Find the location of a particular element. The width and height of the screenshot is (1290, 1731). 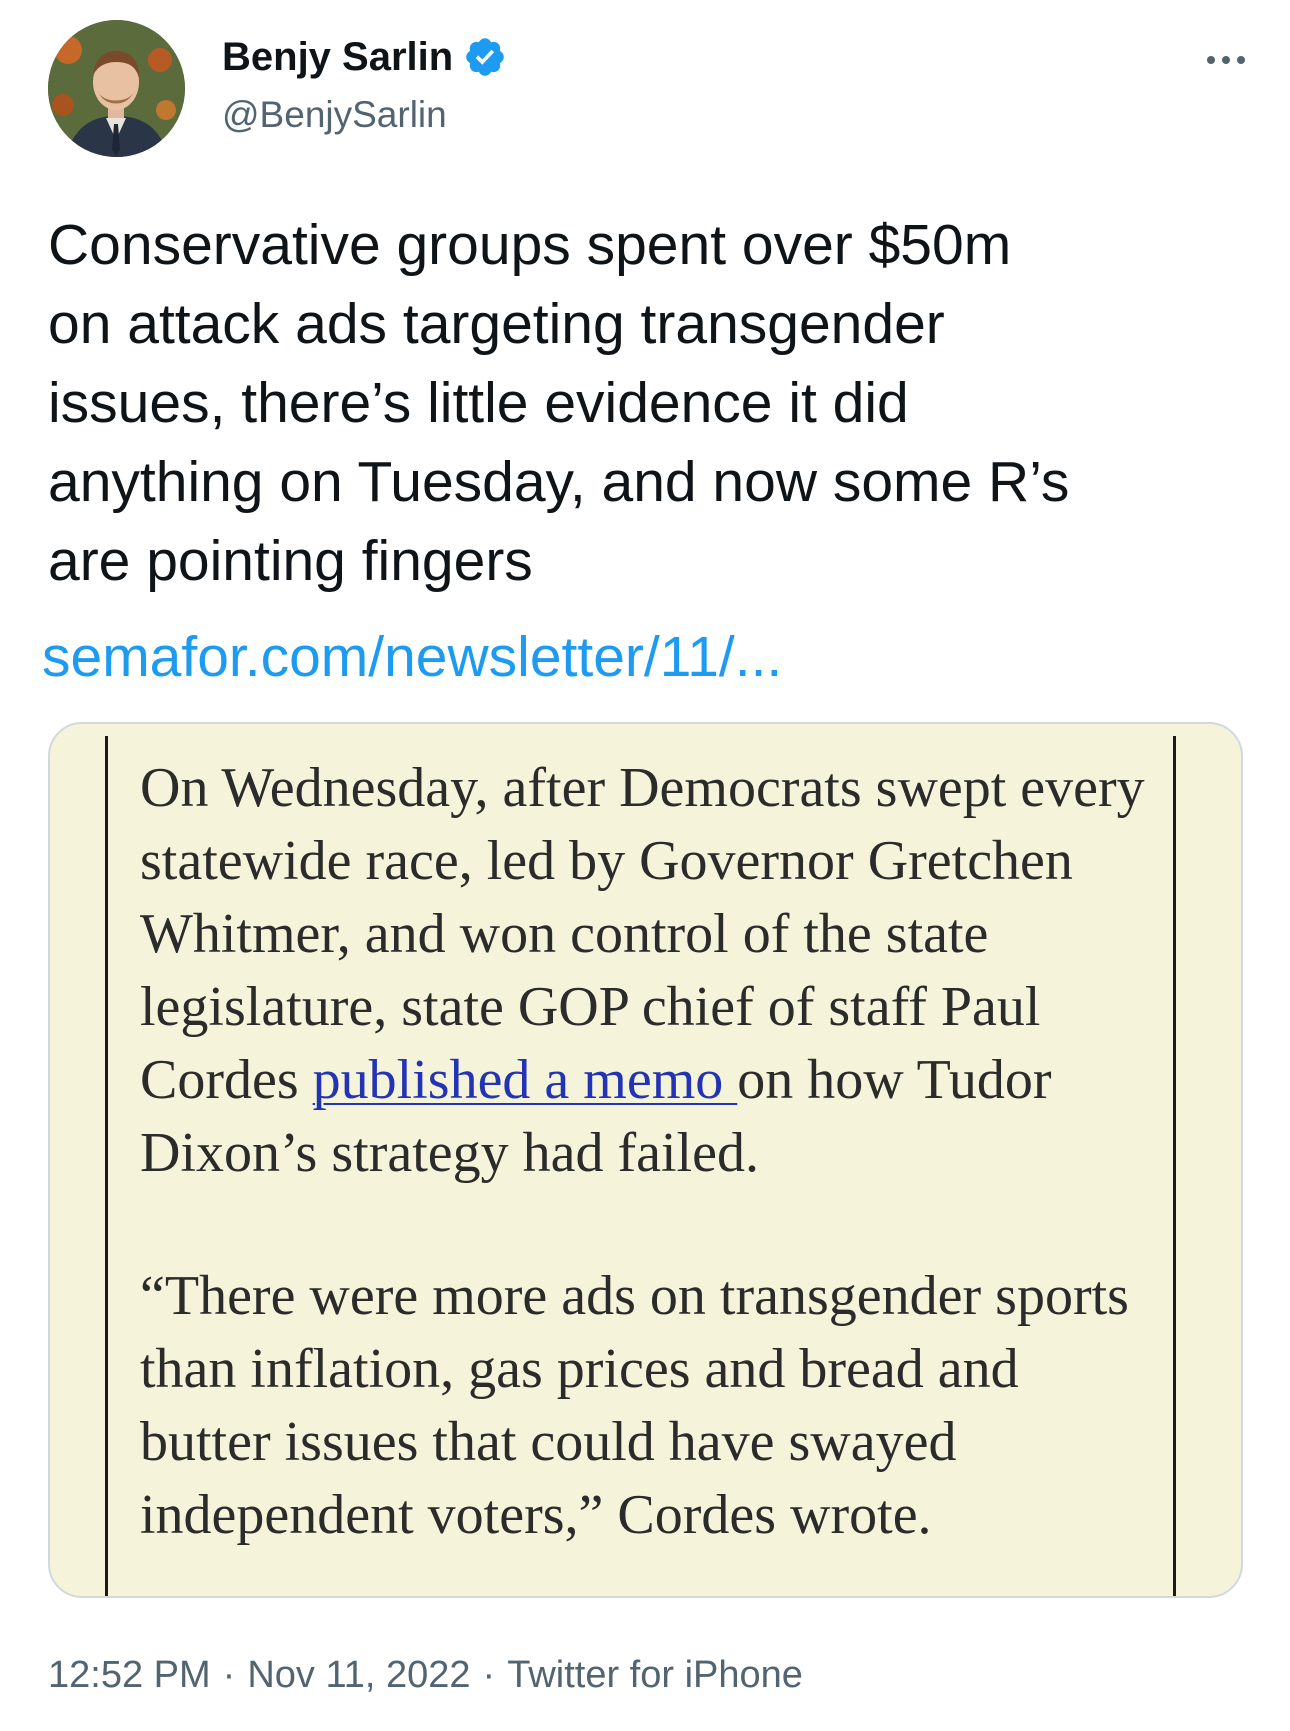

author-name-row: Benjy Sarlin is located at coordinates (364, 57).